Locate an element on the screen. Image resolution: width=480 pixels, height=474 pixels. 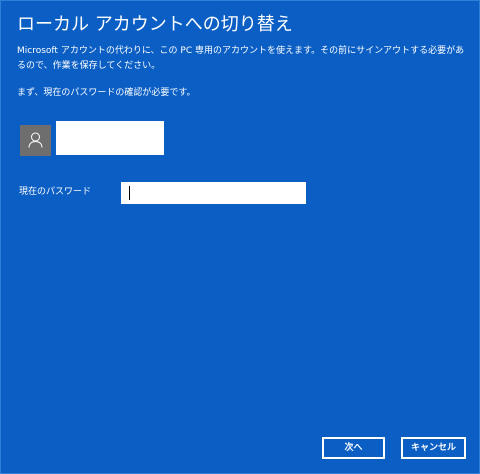
verify-instruction: まず、現在のパスワードの確認が必要です。 is located at coordinates (106, 93).